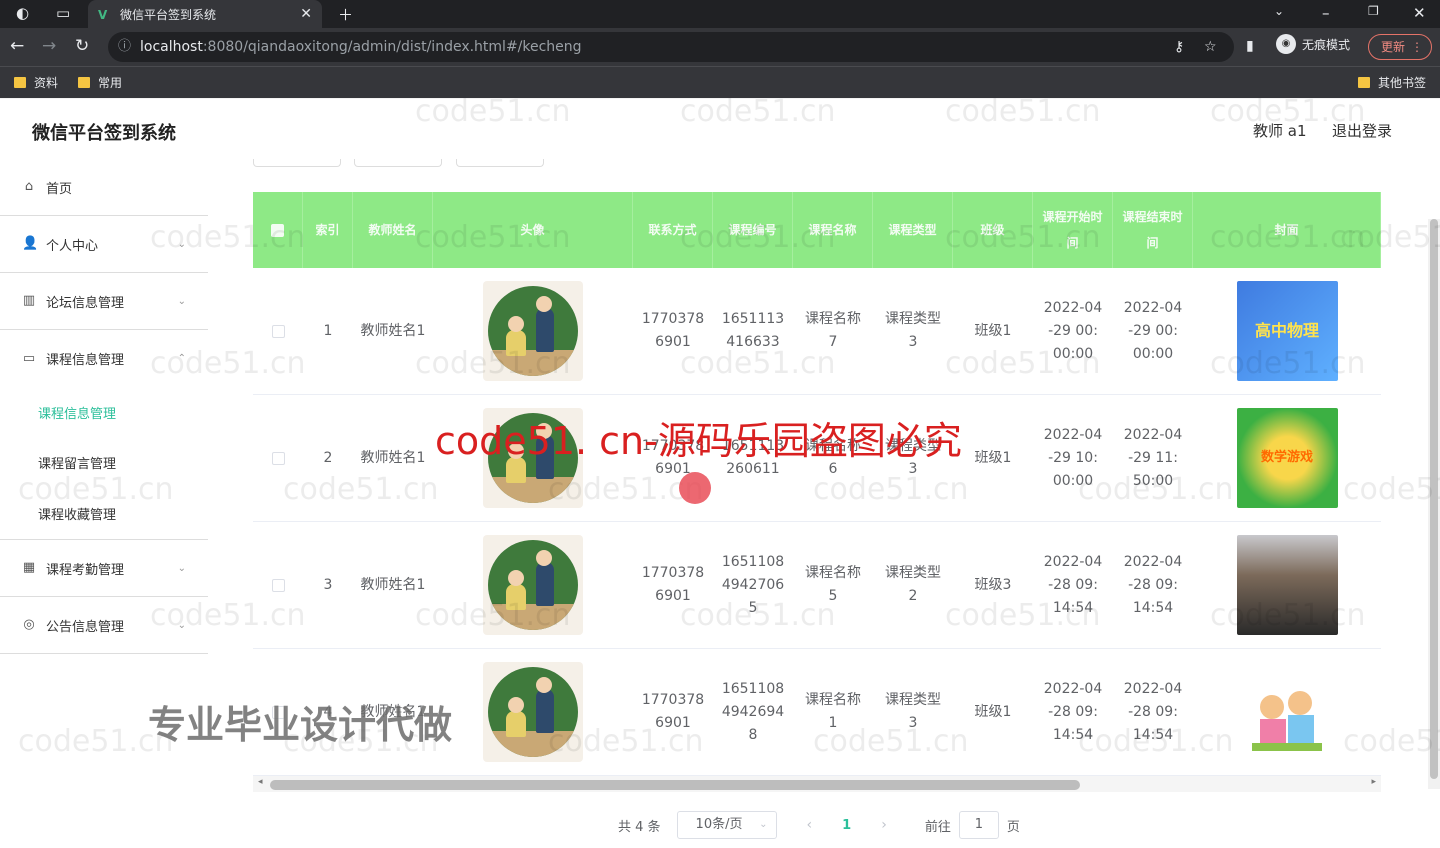  Describe the element at coordinates (260, 782) in the screenshot. I see `scroll-left-icon: ◂` at that location.